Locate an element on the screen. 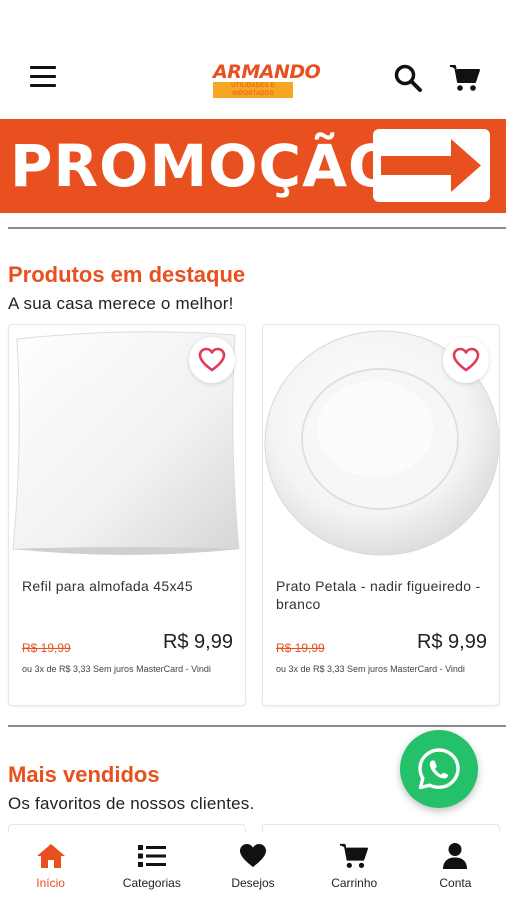 This screenshot has width=506, height=900. nav-item-conta: Conta is located at coordinates (455, 866).